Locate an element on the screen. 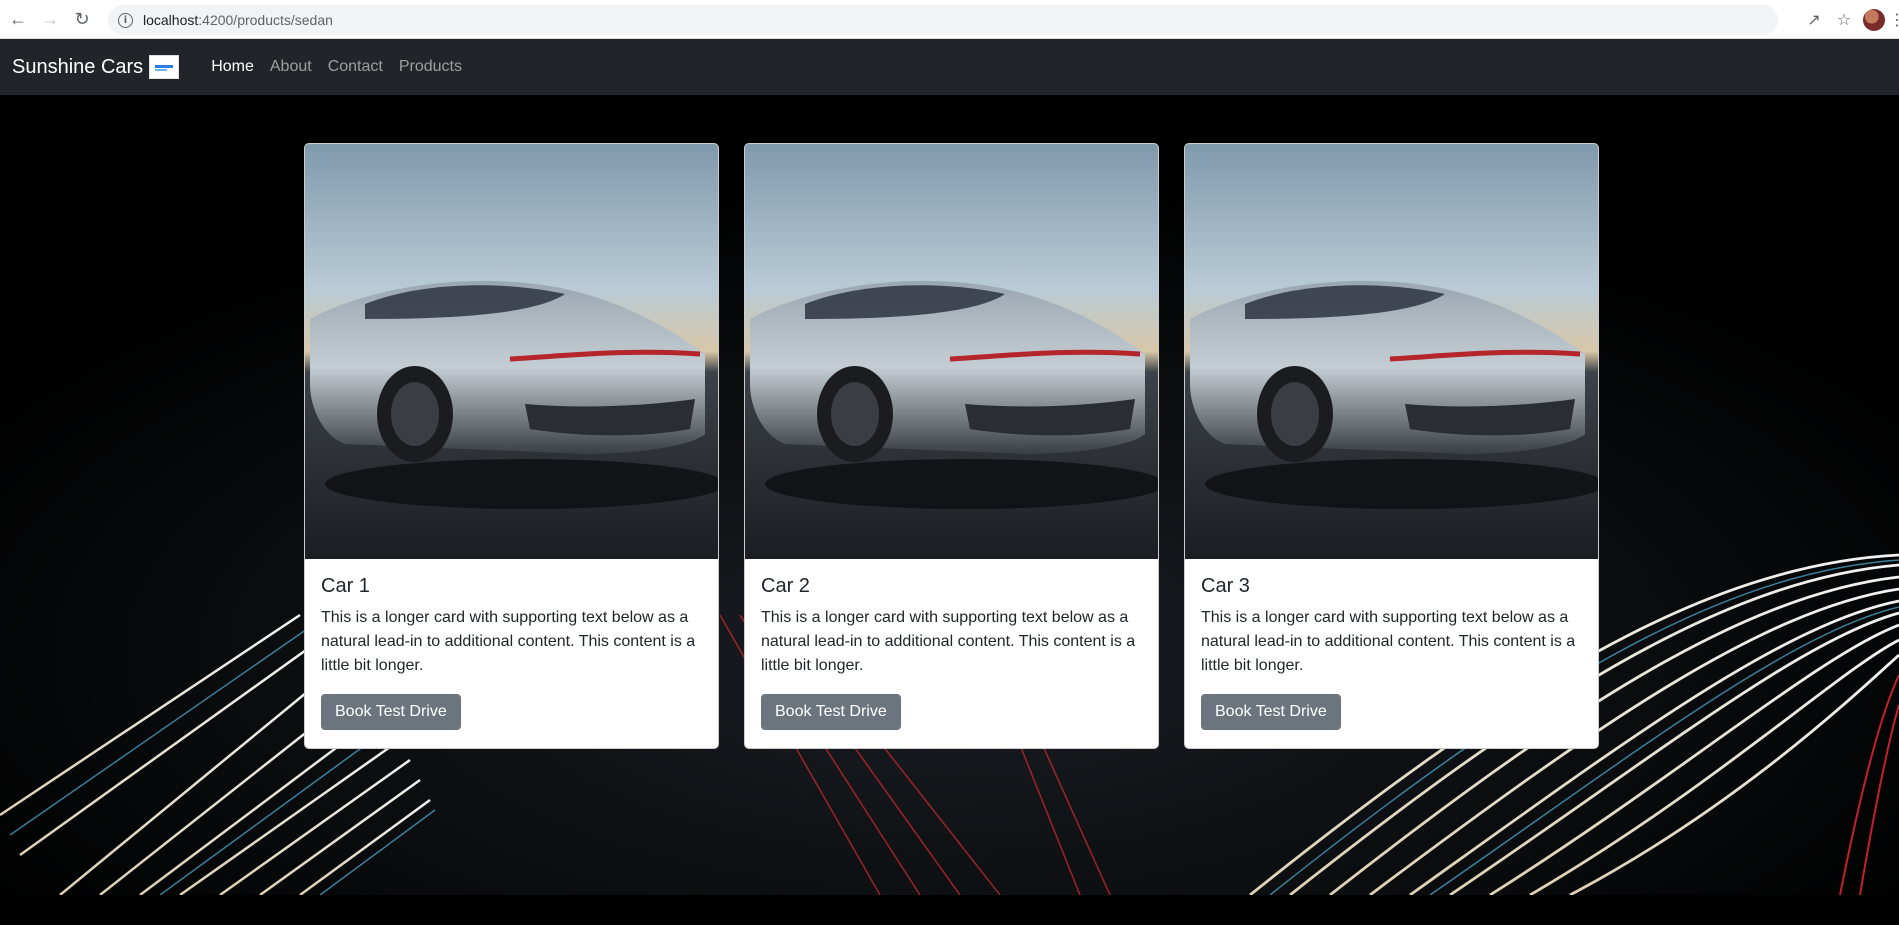  url-text: localhost:4200/products/sedan is located at coordinates (238, 20).